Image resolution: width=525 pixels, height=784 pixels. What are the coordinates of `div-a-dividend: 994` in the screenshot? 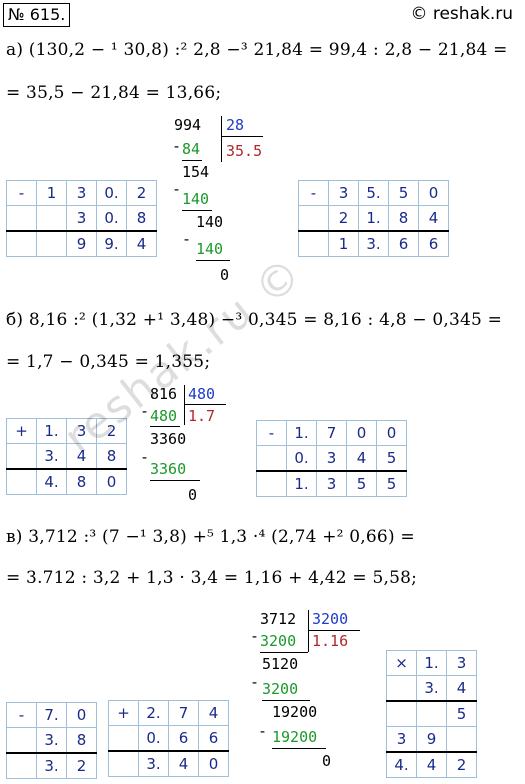 It's located at (188, 125).